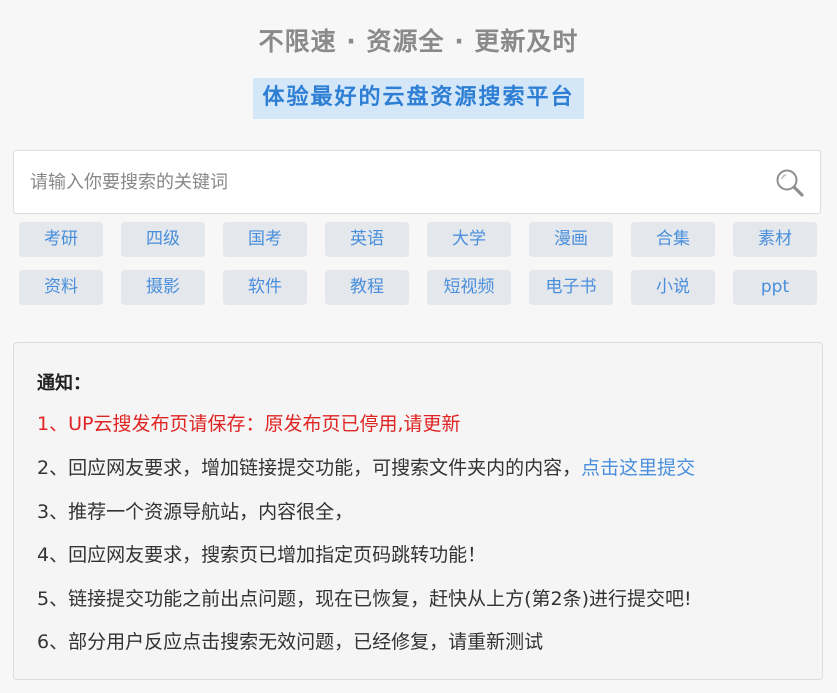  I want to click on tag-button: 漫画, so click(571, 239).